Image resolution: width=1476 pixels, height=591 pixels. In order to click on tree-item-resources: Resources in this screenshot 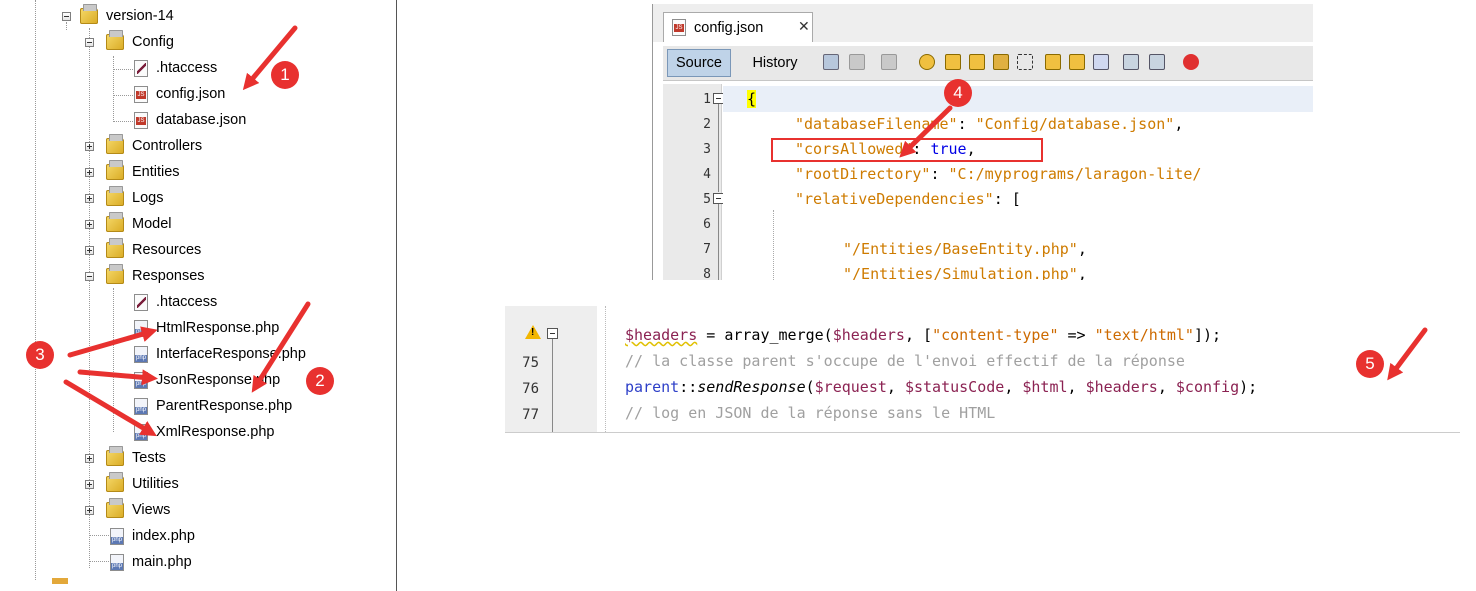, I will do `click(153, 250)`.